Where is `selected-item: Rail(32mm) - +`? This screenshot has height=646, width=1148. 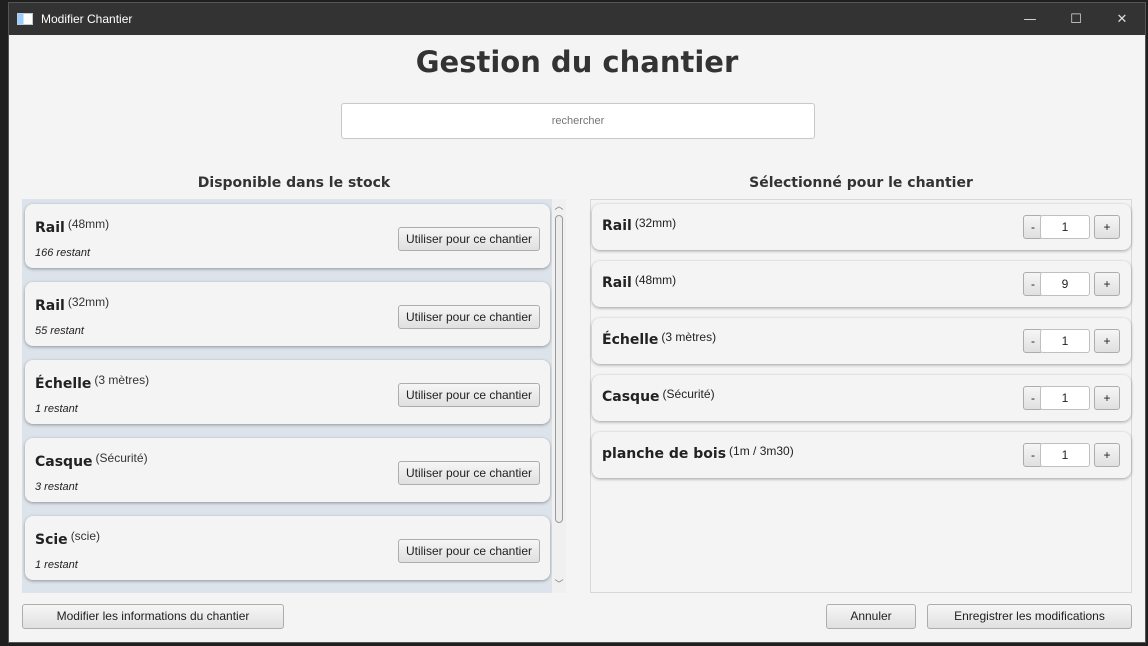 selected-item: Rail(32mm) - + is located at coordinates (861, 227).